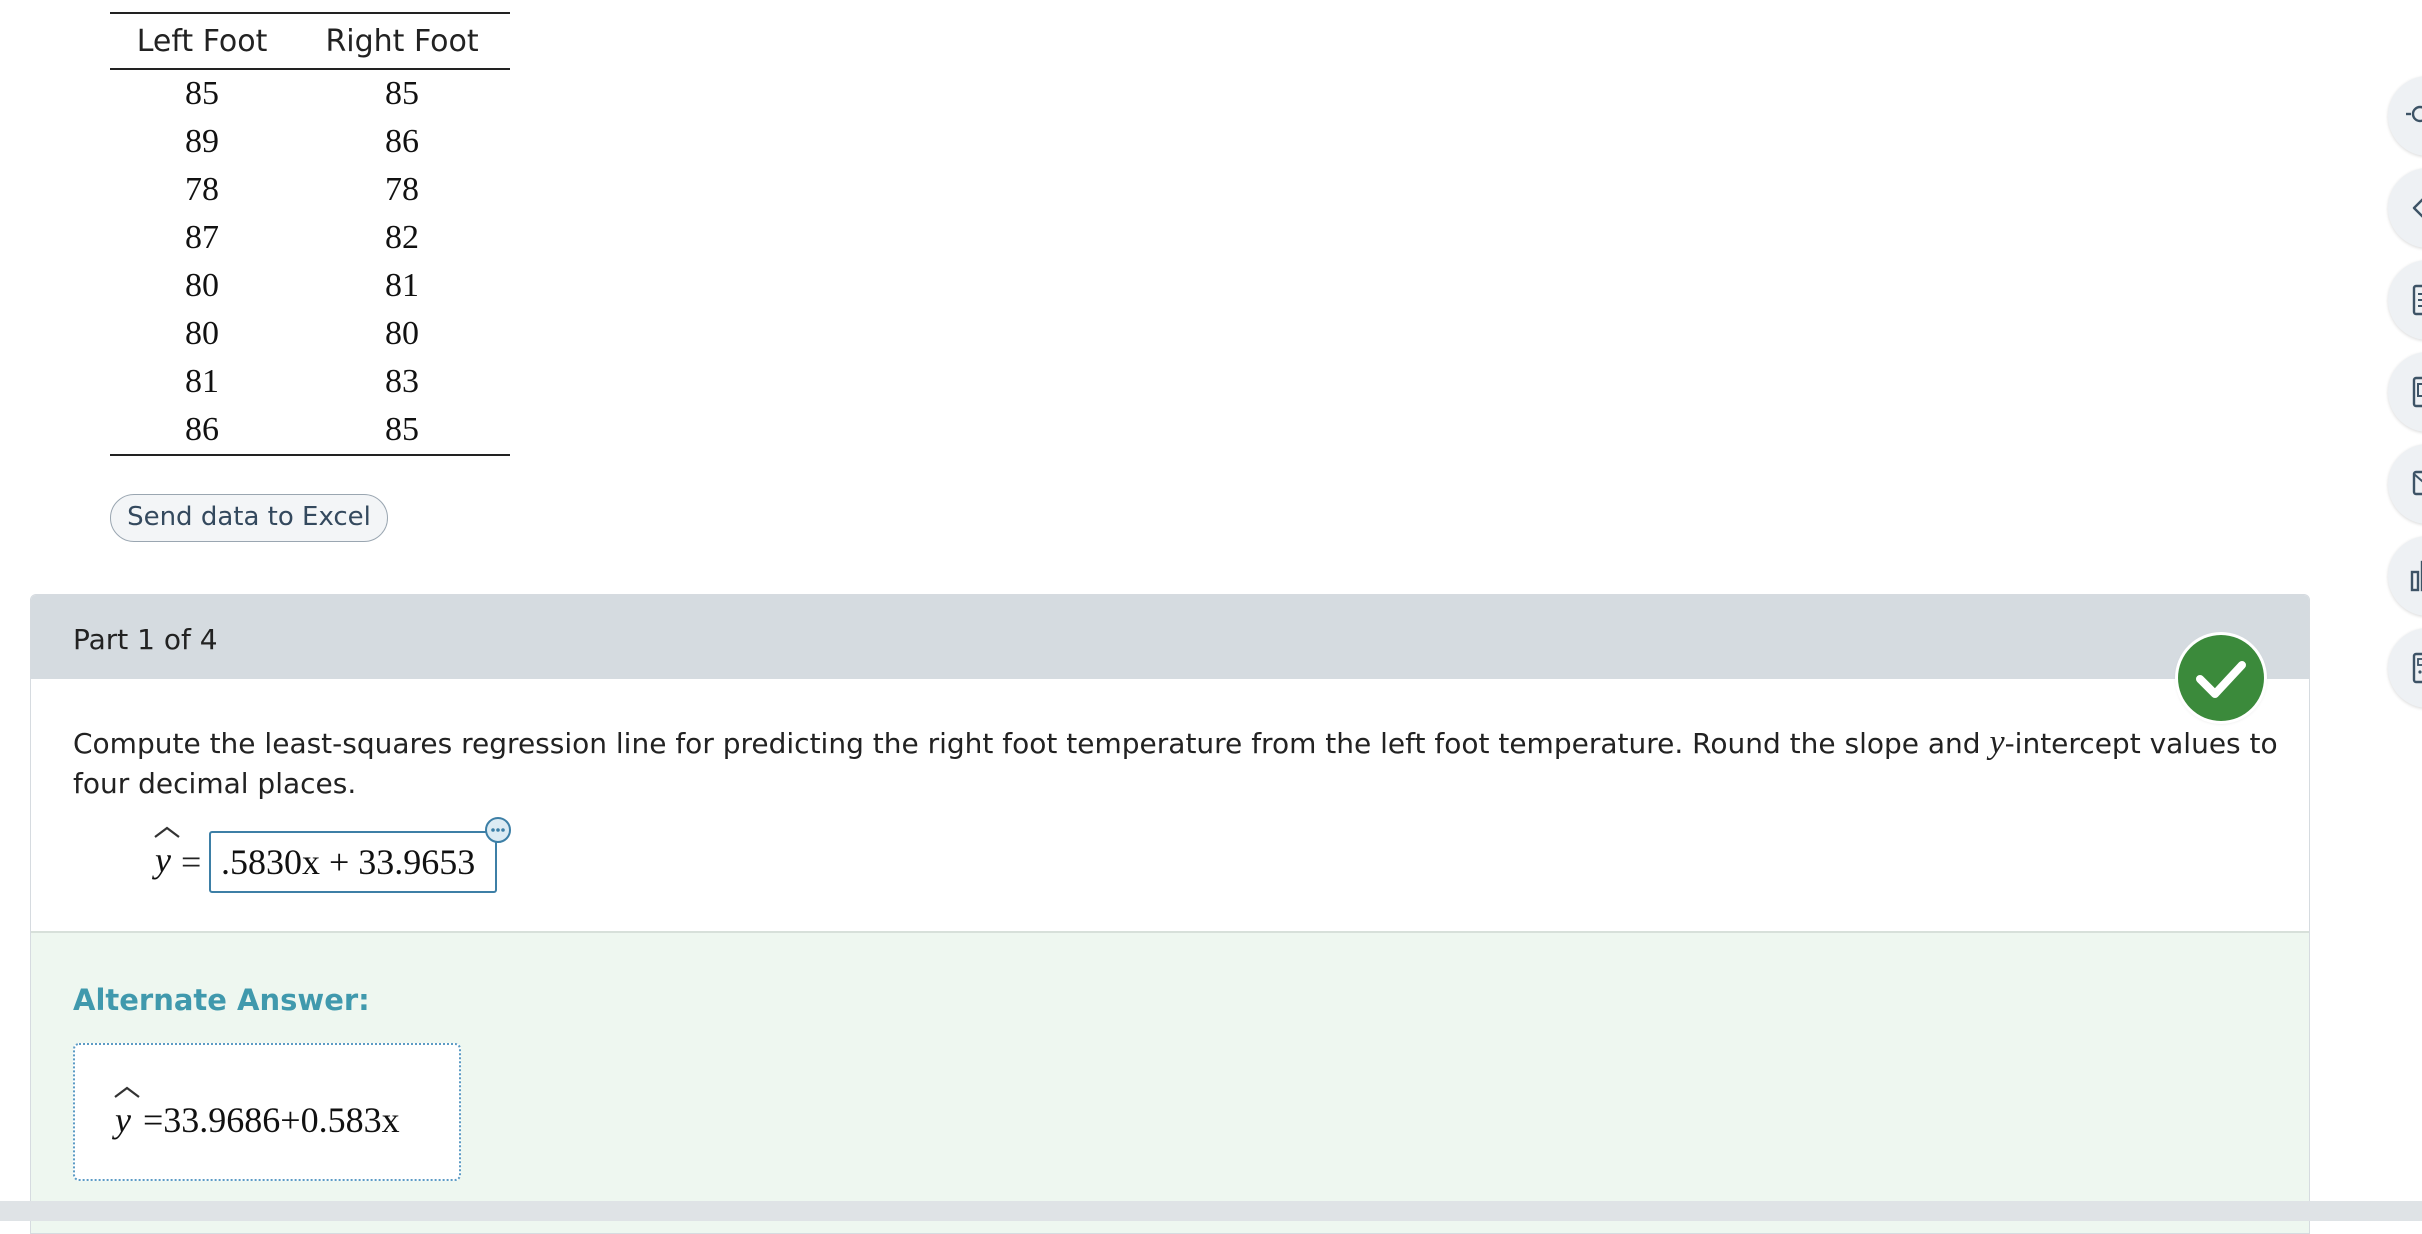 The width and height of the screenshot is (2422, 1234). I want to click on toolbar-tag-button, so click(2405, 208).